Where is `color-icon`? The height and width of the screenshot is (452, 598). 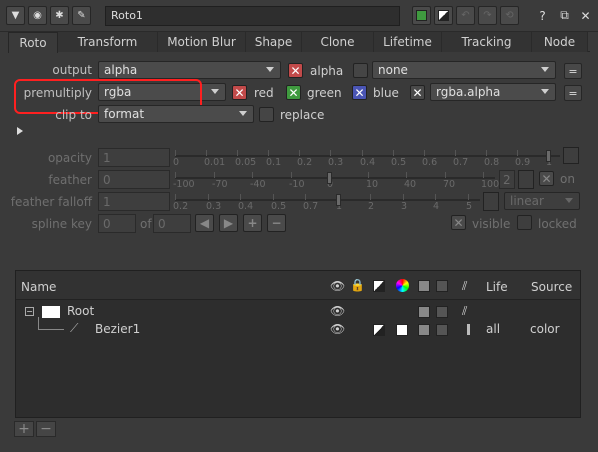 color-icon is located at coordinates (421, 15).